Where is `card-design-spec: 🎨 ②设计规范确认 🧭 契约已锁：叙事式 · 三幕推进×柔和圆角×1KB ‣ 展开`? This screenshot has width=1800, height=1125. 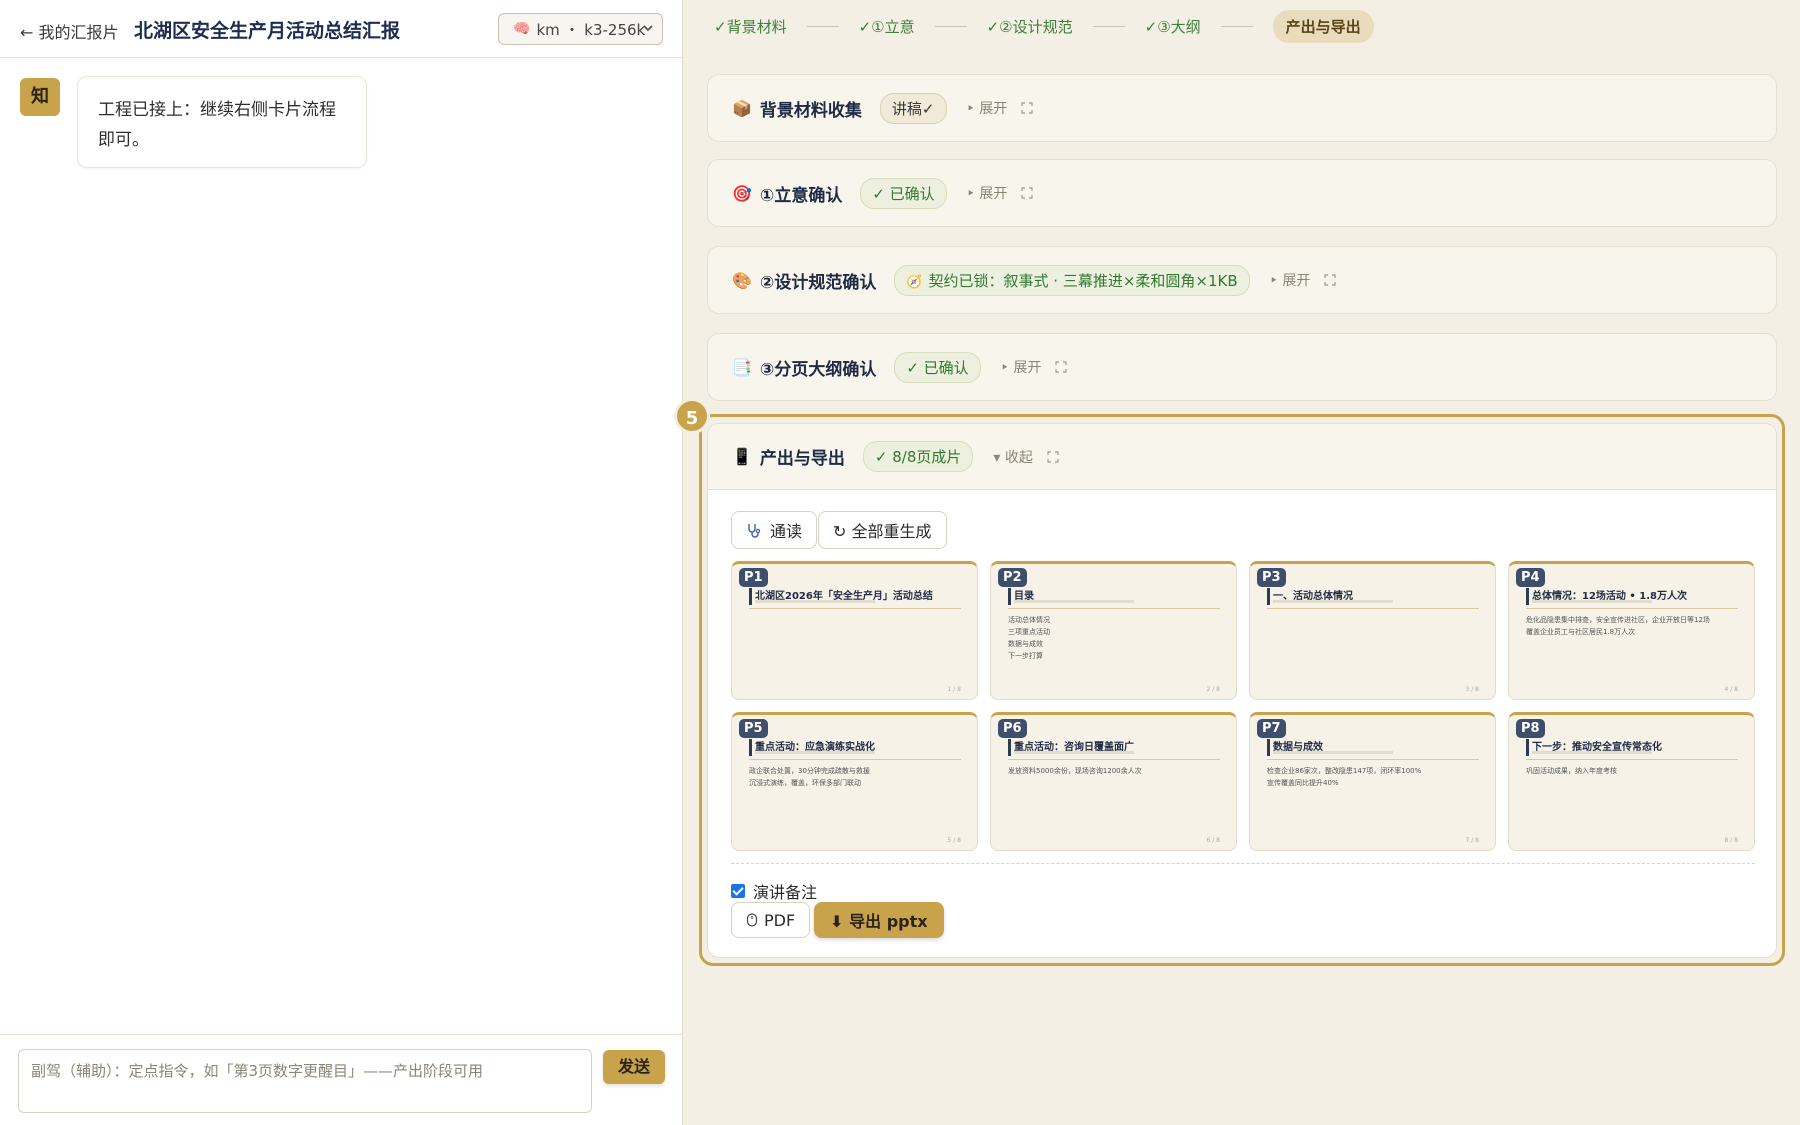
card-design-spec: 🎨 ②设计规范确认 🧭 契约已锁：叙事式 · 三幕推进×柔和圆角×1KB ‣ 展开 is located at coordinates (1242, 280).